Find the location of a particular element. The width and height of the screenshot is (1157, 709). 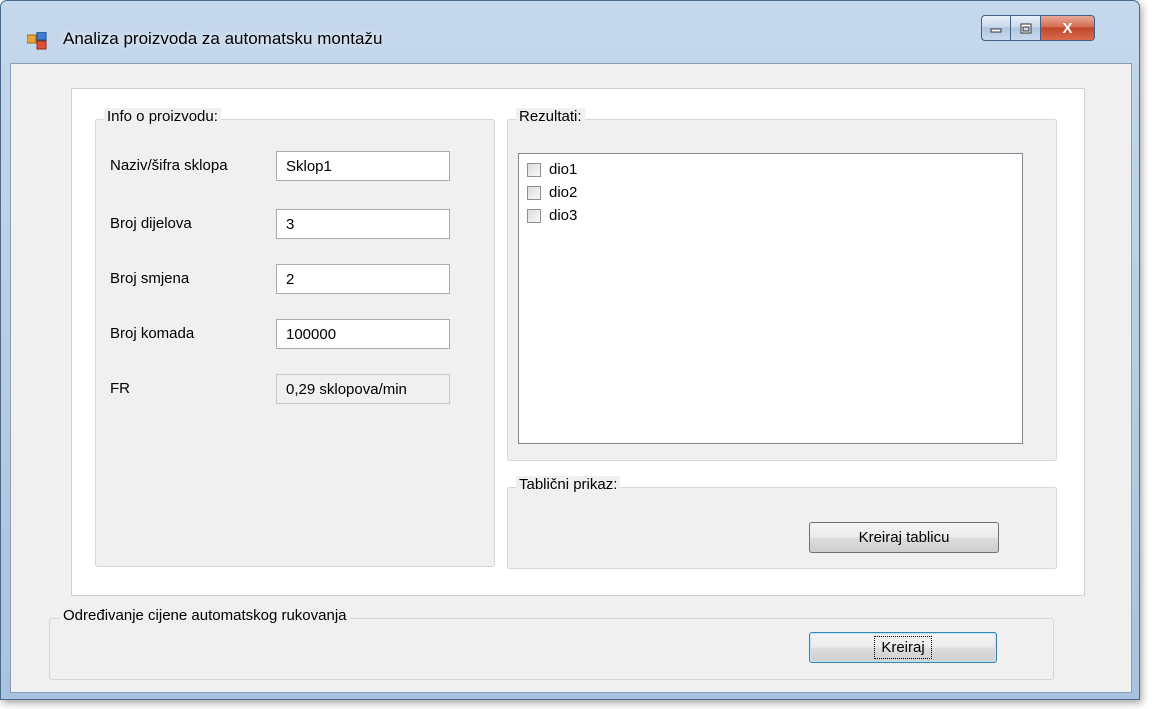

create-table-button: Kreiraj tablicu is located at coordinates (904, 537).